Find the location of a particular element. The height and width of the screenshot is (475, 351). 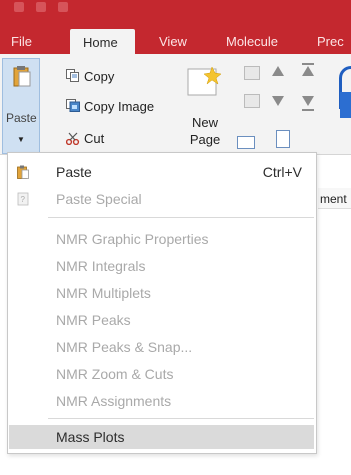

menu-item-nmr-assignments: NMR Assignments is located at coordinates (162, 401).